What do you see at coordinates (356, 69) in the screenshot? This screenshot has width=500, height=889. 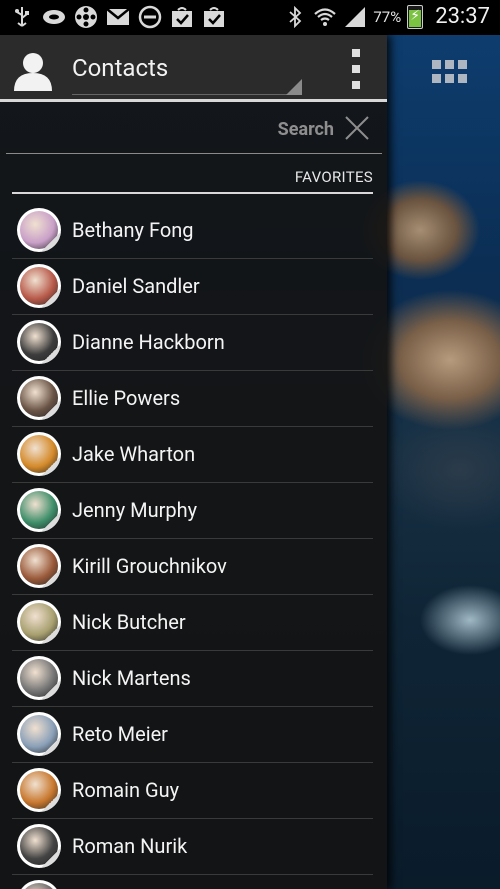 I see `overflow-menu-icon` at bounding box center [356, 69].